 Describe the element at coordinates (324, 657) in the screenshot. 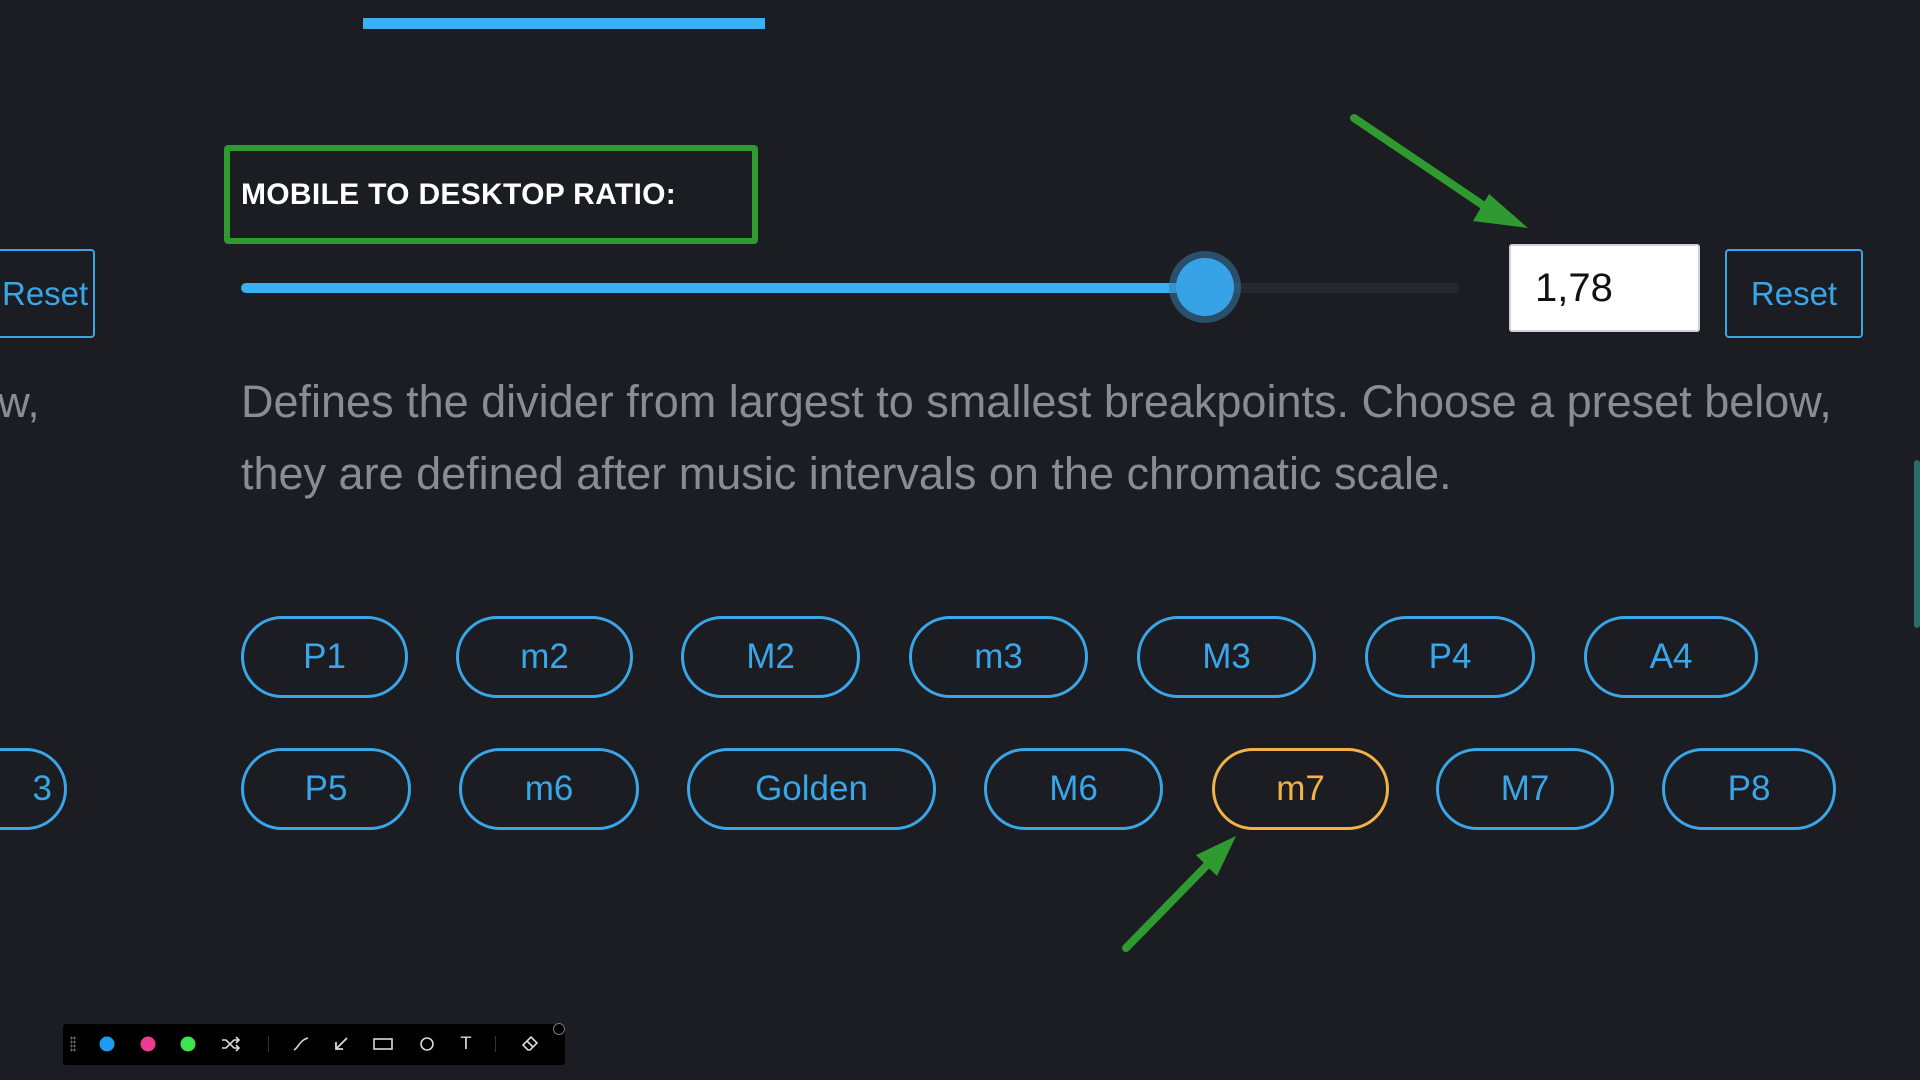

I see `preset-p1: P1` at that location.